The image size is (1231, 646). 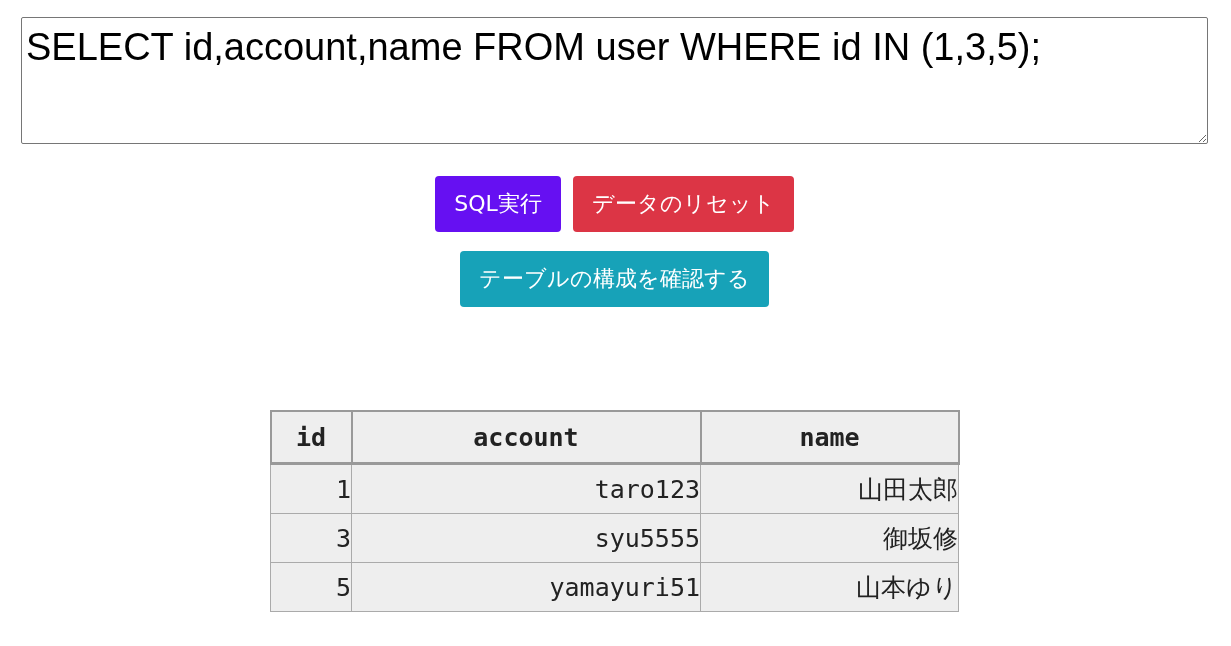 What do you see at coordinates (526, 437) in the screenshot?
I see `column-header: account` at bounding box center [526, 437].